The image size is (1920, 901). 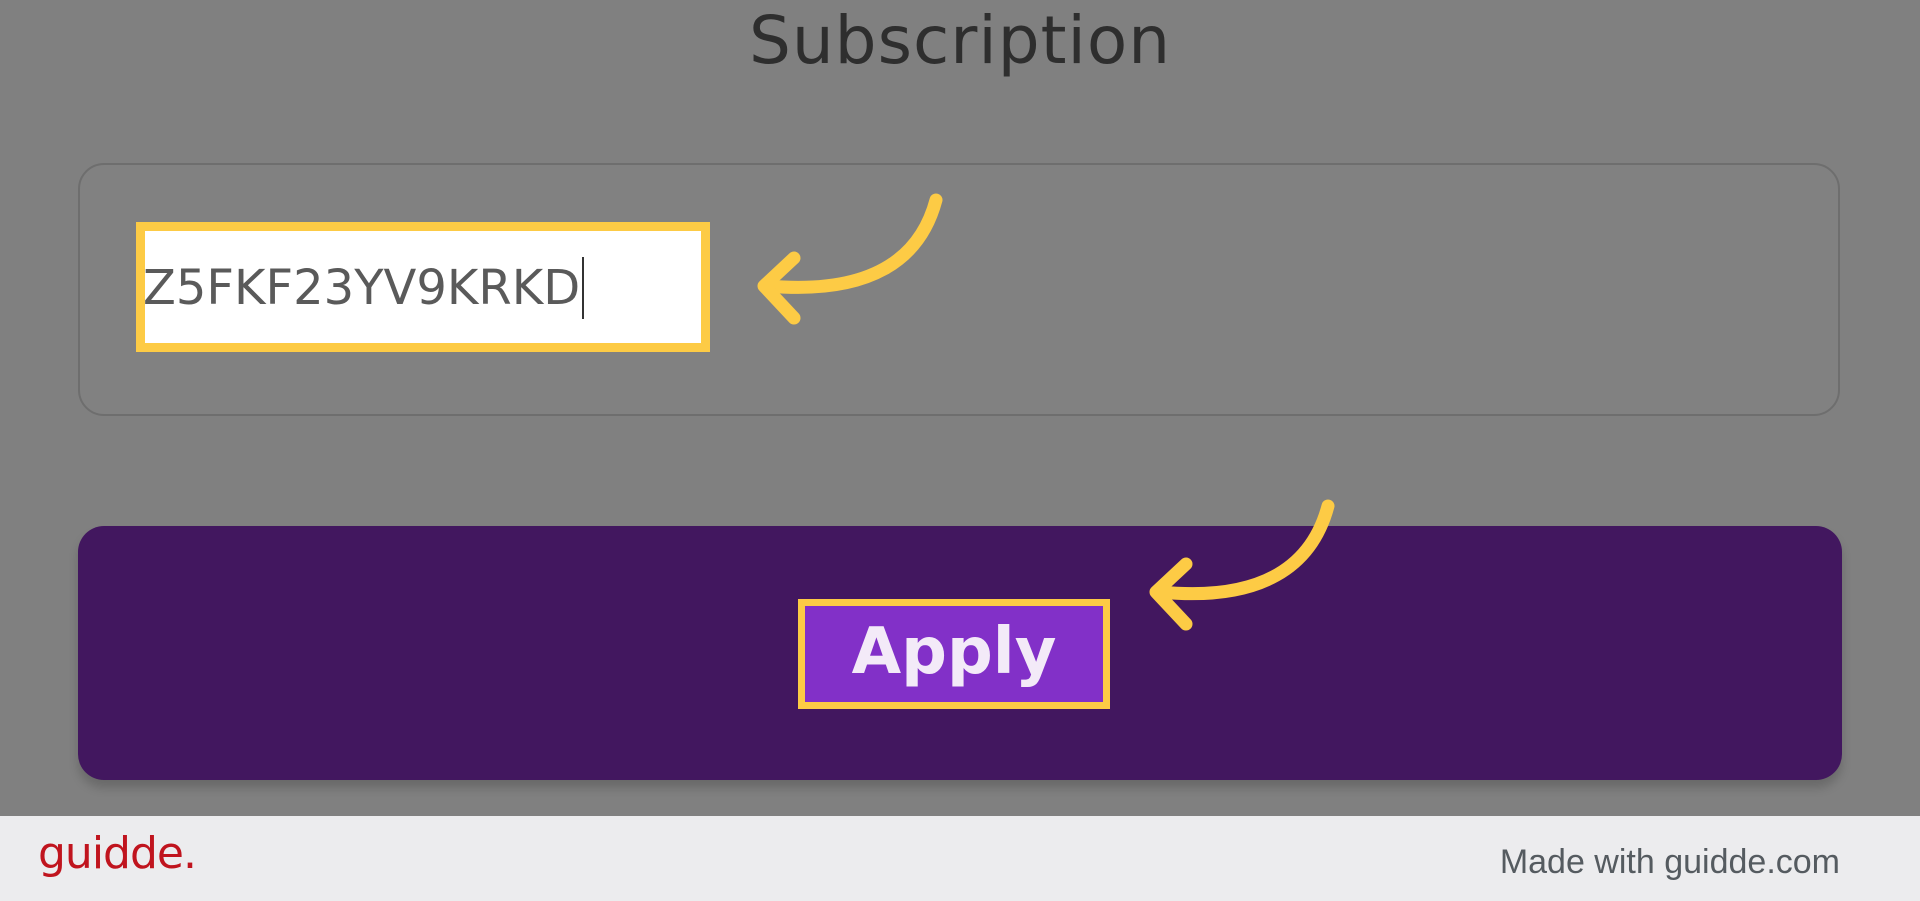 I want to click on page-title: Subscription, so click(x=960, y=40).